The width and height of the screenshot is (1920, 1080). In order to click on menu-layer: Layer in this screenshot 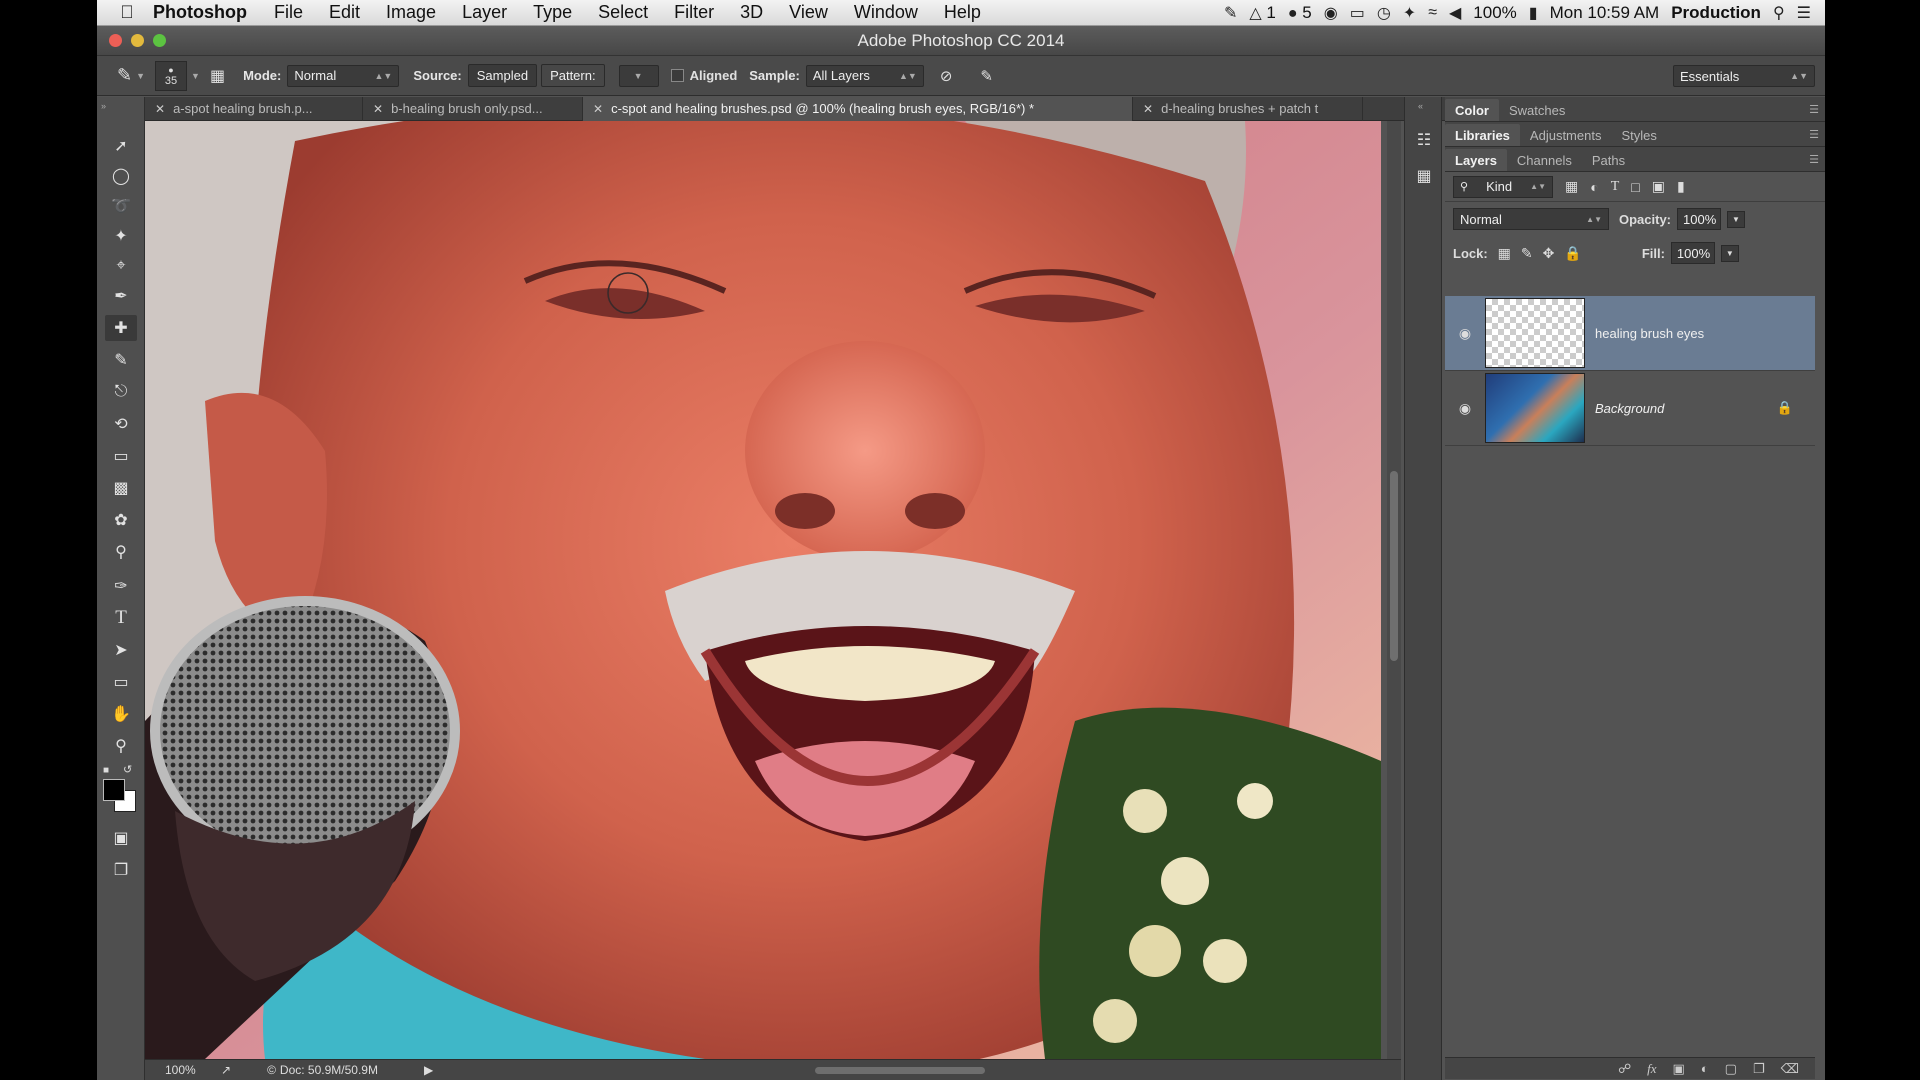, I will do `click(484, 12)`.